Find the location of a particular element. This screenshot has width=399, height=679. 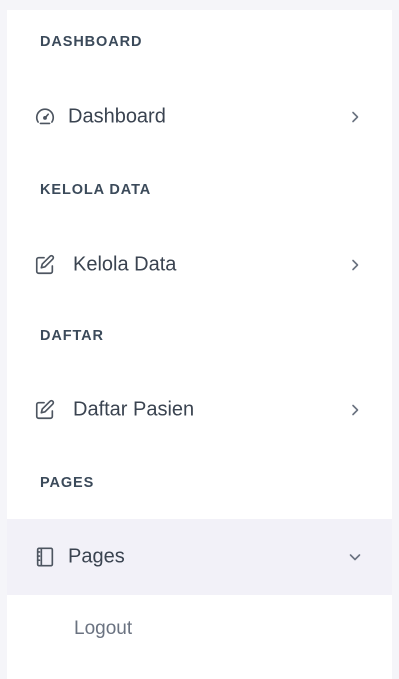

chevron-down-icon is located at coordinates (355, 557).